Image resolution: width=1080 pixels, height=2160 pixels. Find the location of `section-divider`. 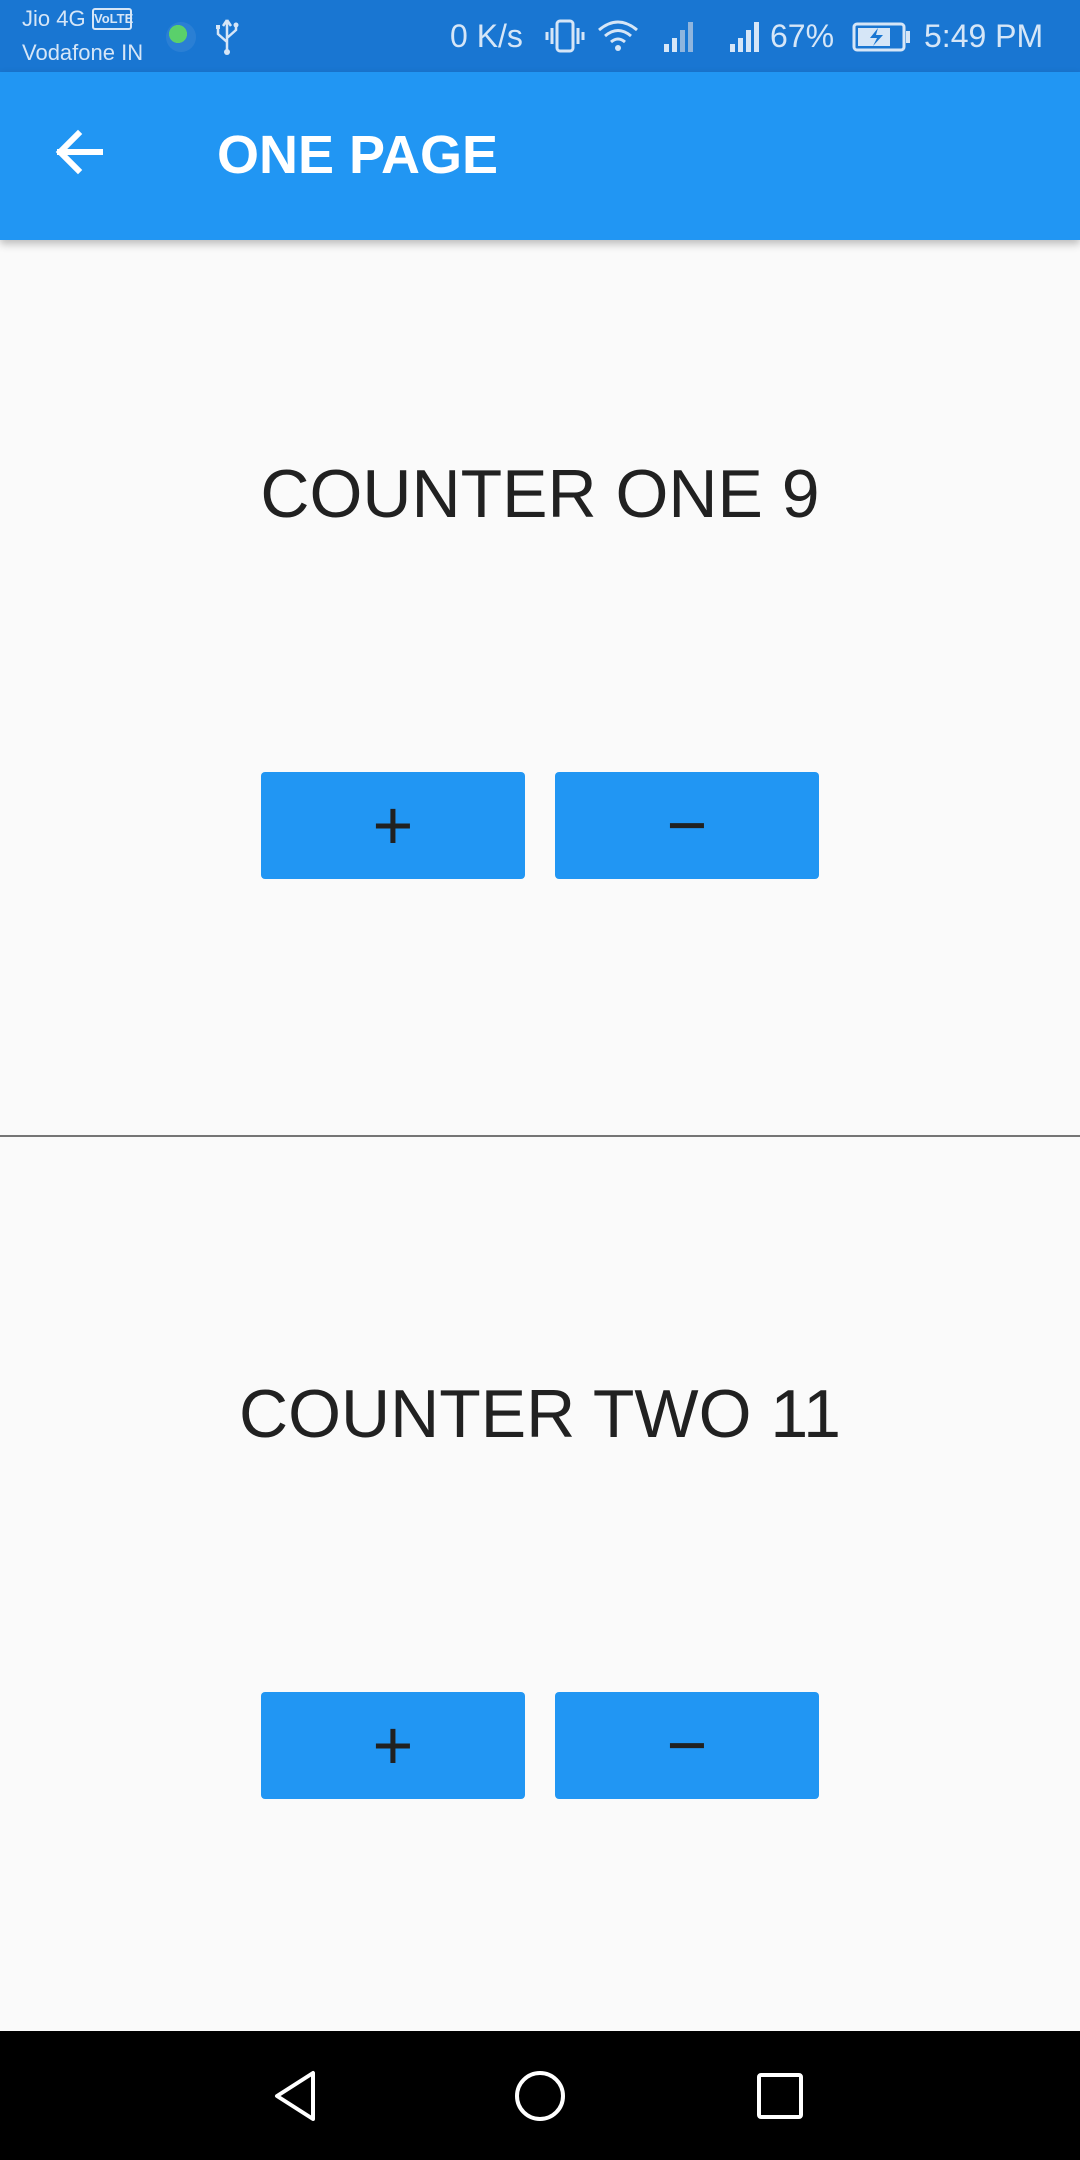

section-divider is located at coordinates (540, 1136).